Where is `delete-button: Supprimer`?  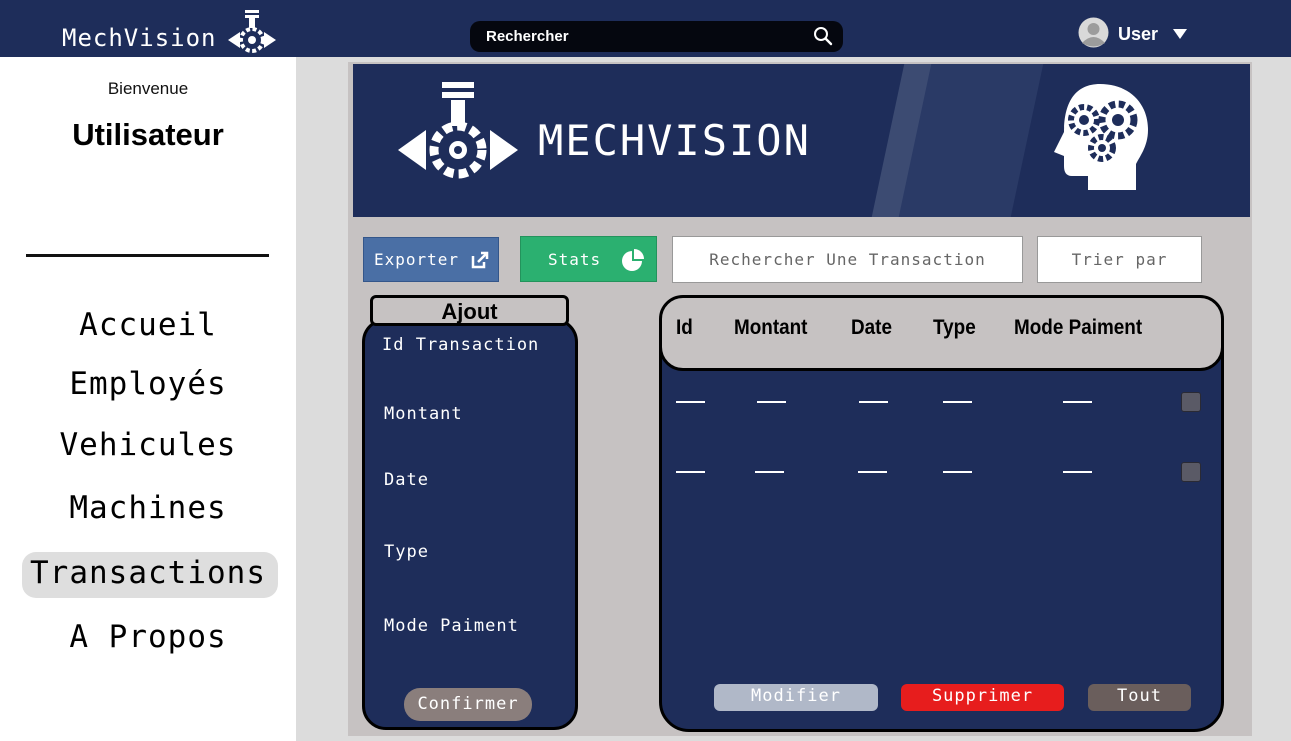 delete-button: Supprimer is located at coordinates (982, 697).